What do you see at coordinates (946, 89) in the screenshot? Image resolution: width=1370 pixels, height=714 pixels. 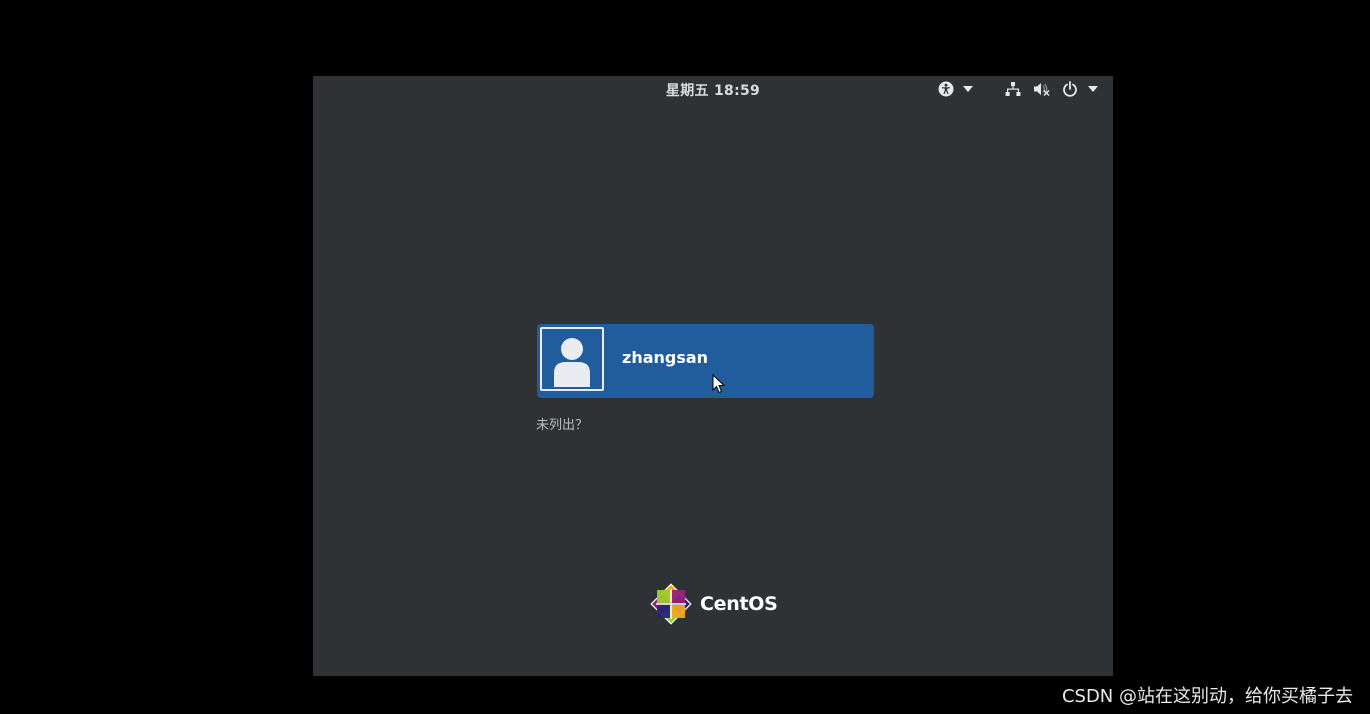 I see `accessibility-icon` at bounding box center [946, 89].